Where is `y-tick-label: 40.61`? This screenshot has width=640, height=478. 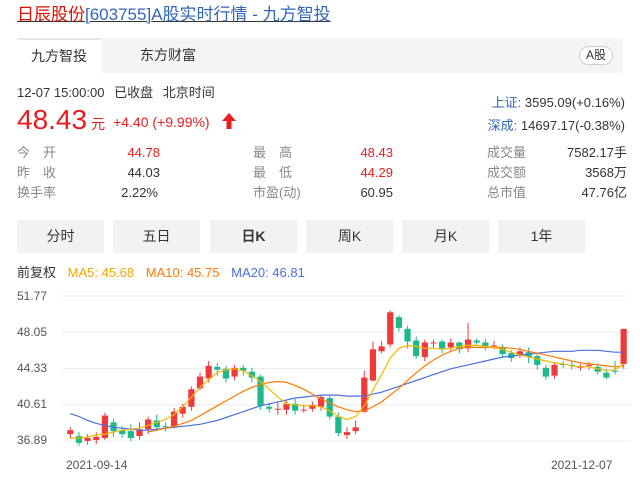
y-tick-label: 40.61 is located at coordinates (32, 404).